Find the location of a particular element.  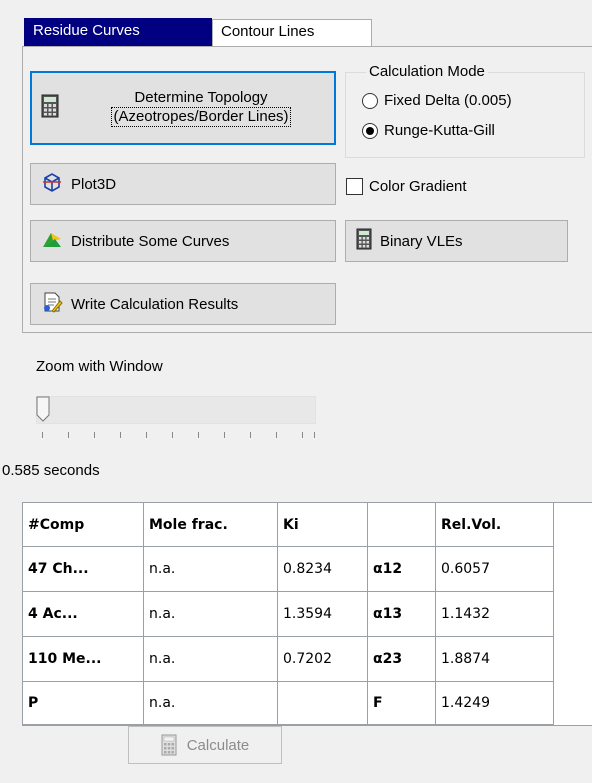

distribute-curves-button: Distribute Some Curves is located at coordinates (183, 241).